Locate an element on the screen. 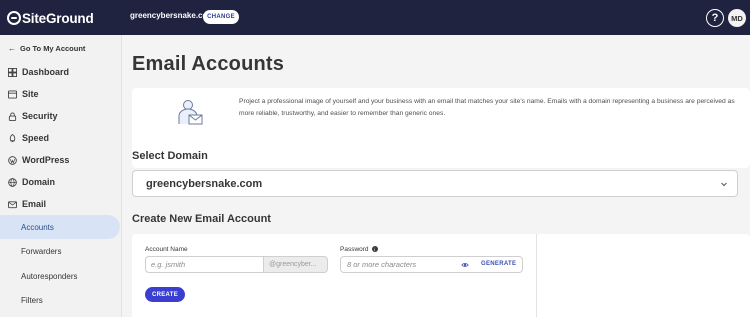 The width and height of the screenshot is (750, 317). sidebar-item-label: Email is located at coordinates (34, 204).